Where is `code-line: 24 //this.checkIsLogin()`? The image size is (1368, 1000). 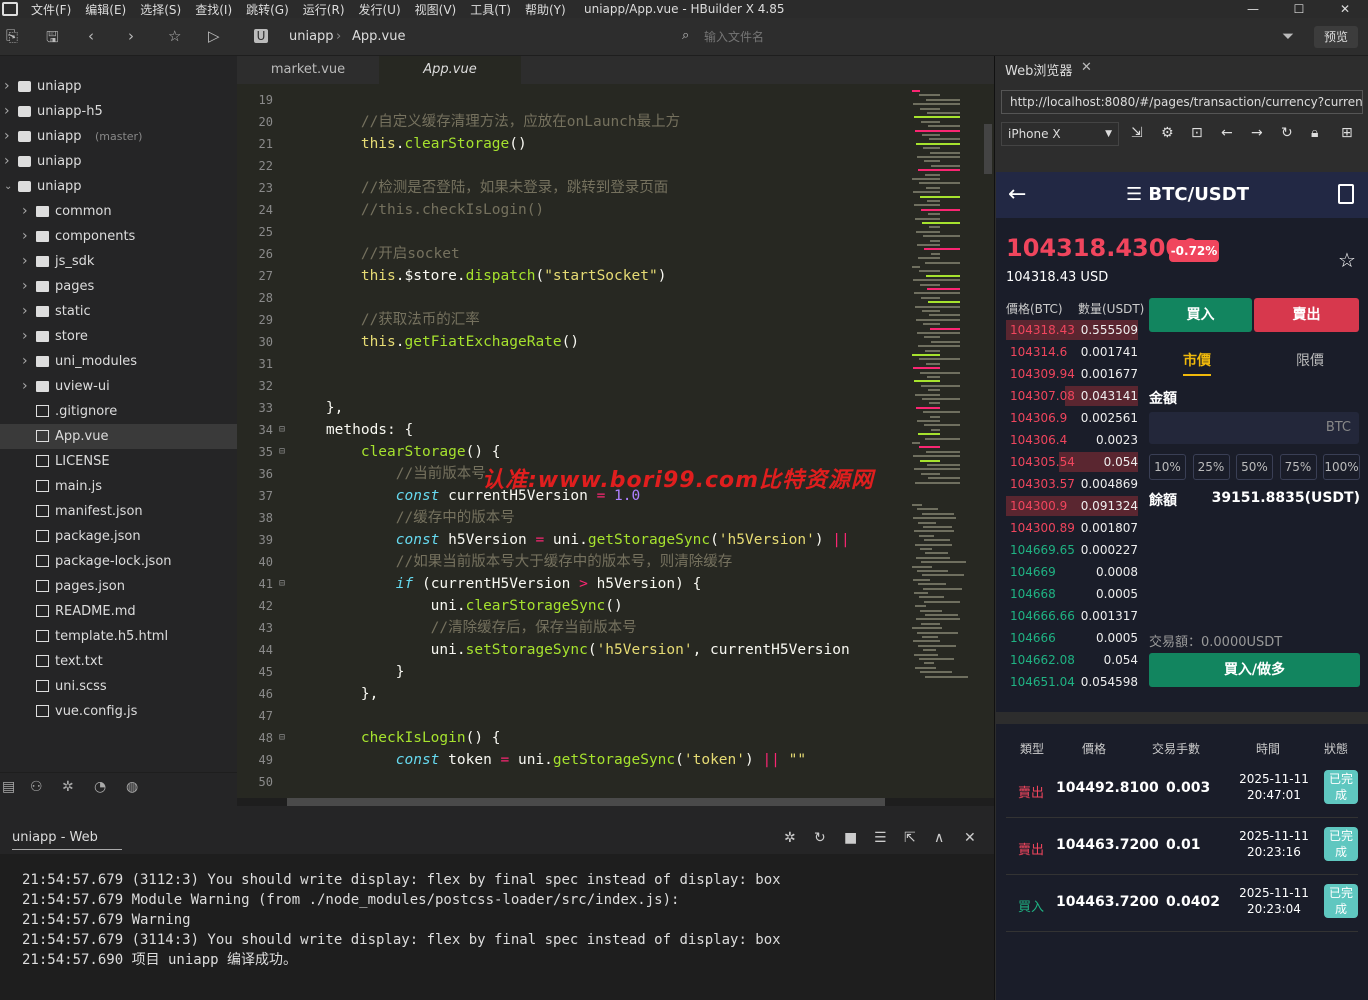 code-line: 24 //this.checkIsLogin() is located at coordinates (572, 210).